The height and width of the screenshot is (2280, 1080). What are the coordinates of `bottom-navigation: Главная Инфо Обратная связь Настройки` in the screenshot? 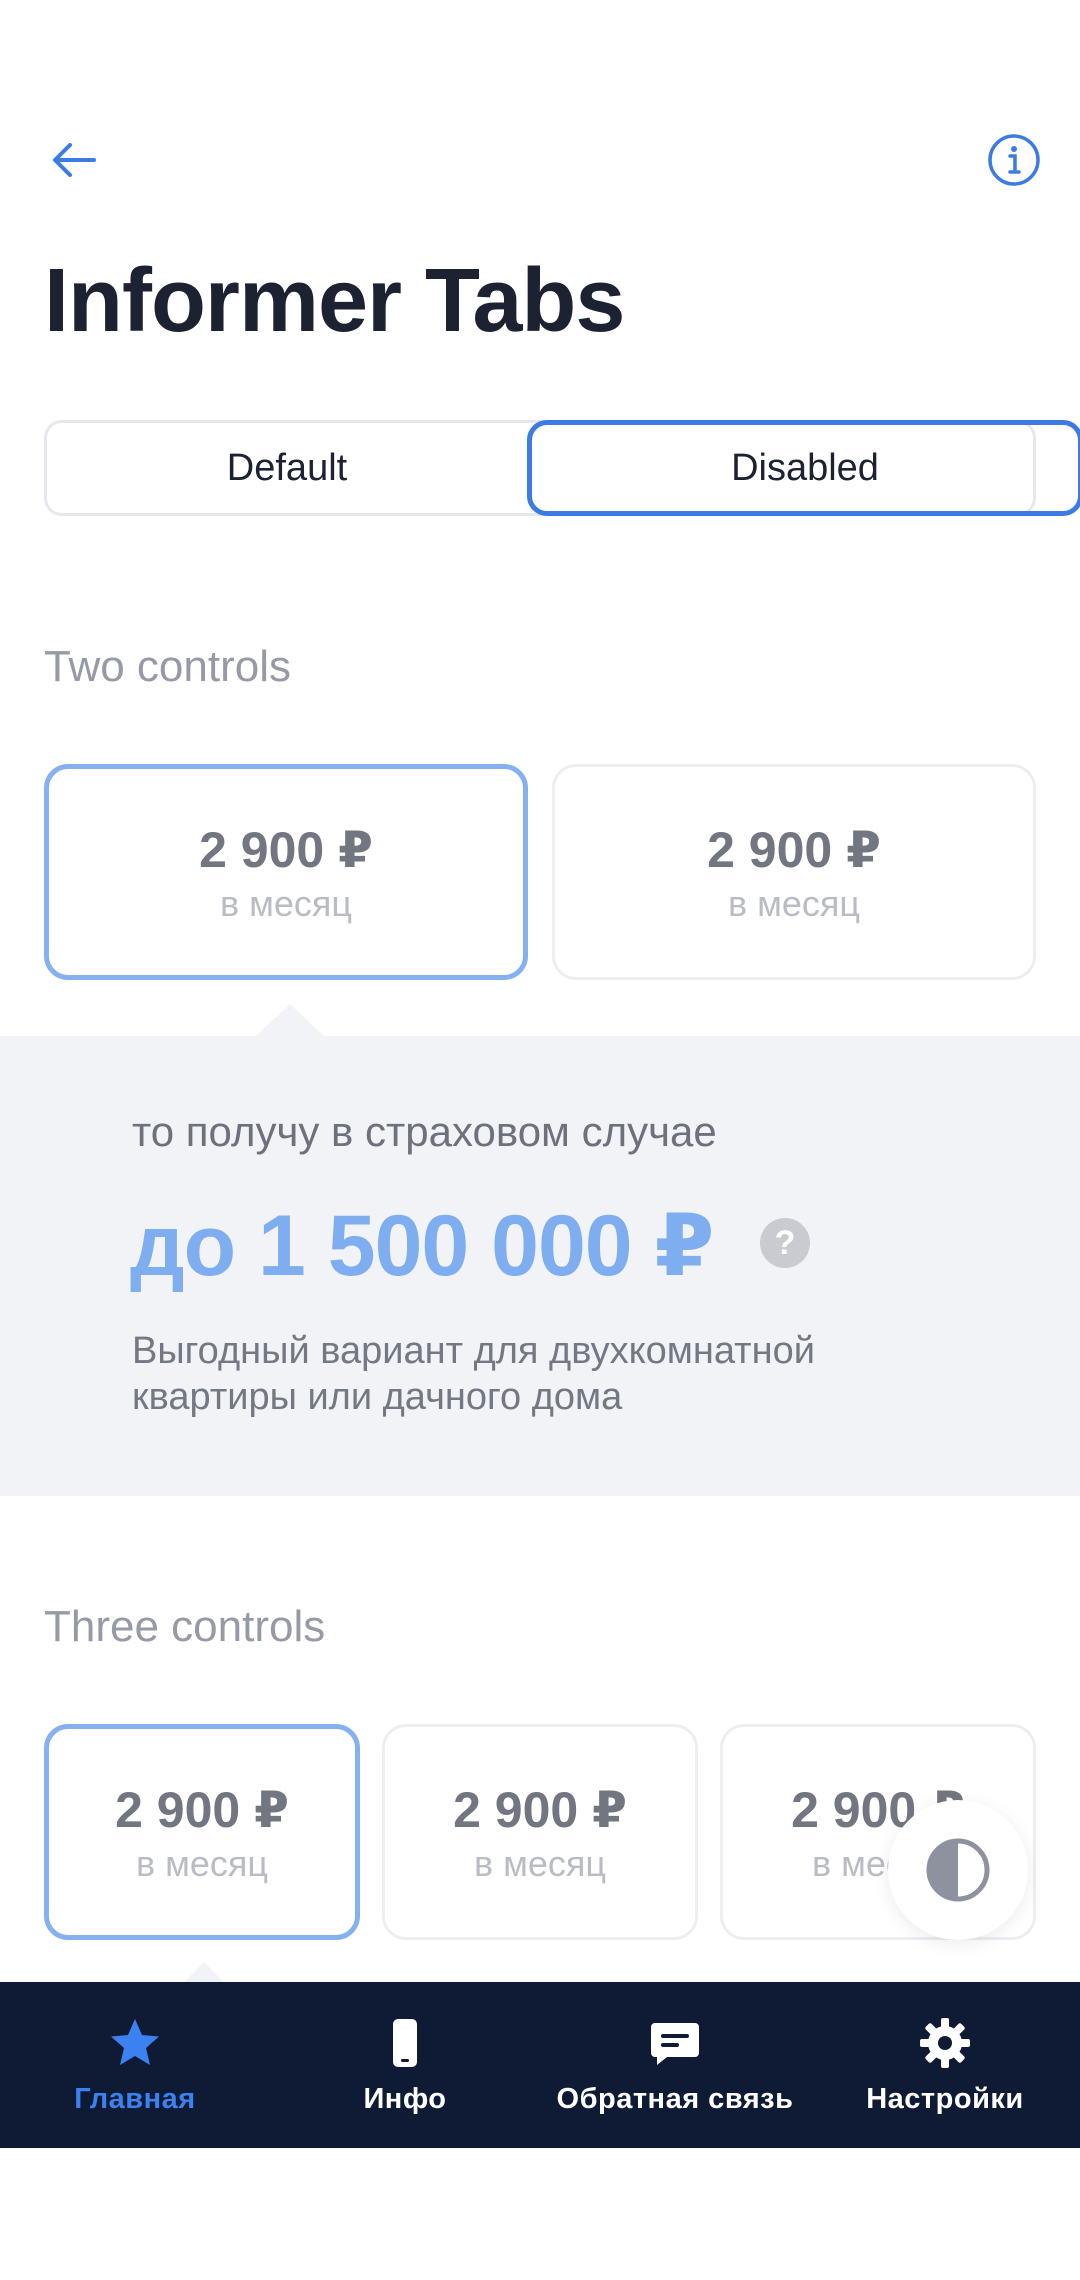 It's located at (540, 2065).